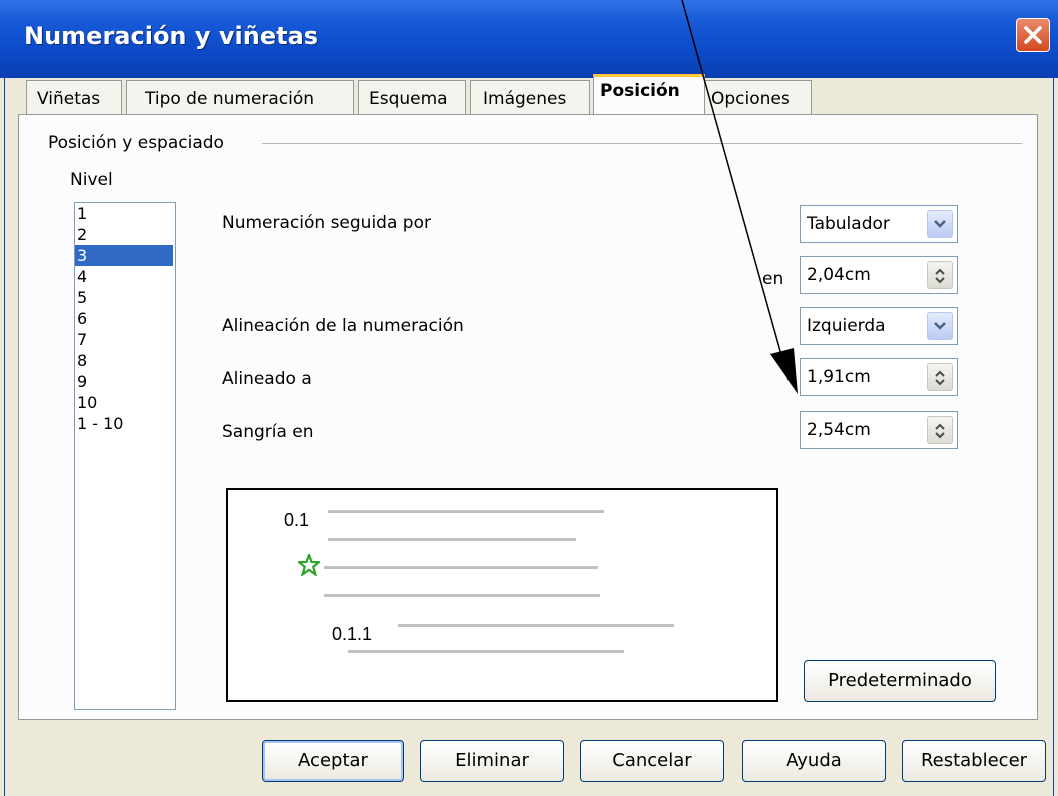 The height and width of the screenshot is (796, 1058). I want to click on select-value: Izquierda, so click(846, 326).